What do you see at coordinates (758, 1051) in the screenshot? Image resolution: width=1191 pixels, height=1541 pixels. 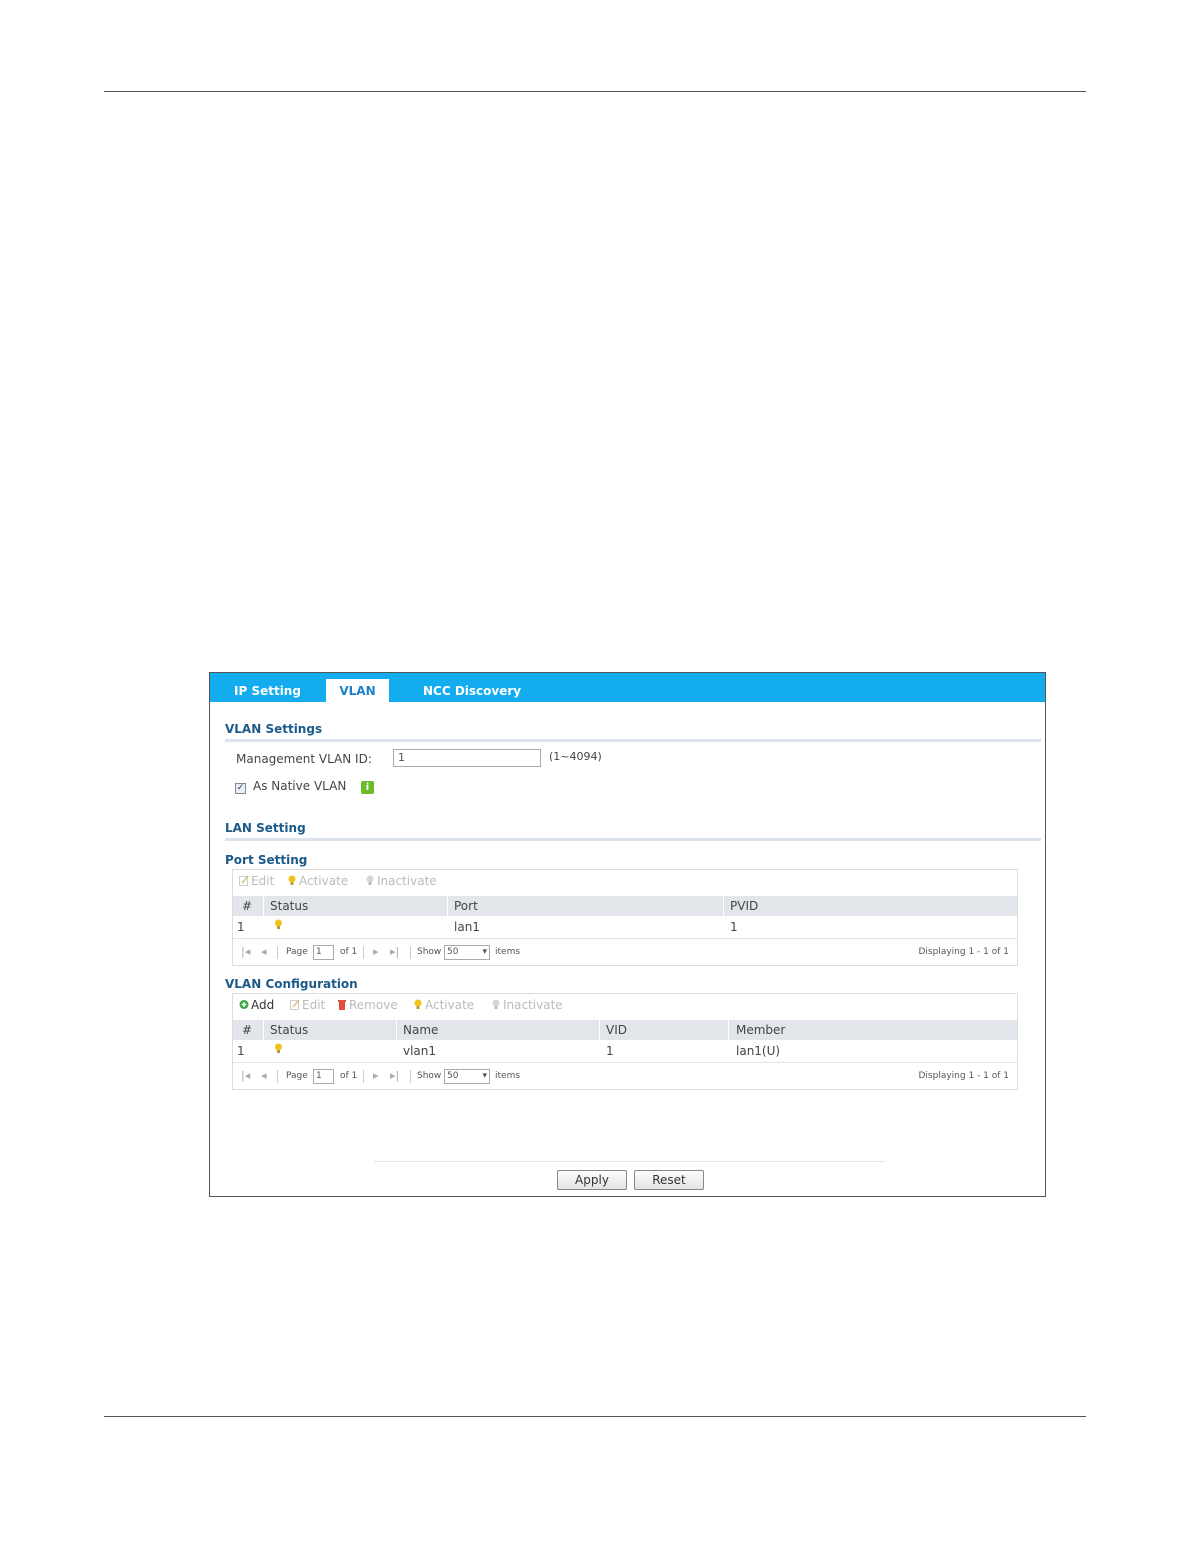 I see `row-member: lan1(U)` at bounding box center [758, 1051].